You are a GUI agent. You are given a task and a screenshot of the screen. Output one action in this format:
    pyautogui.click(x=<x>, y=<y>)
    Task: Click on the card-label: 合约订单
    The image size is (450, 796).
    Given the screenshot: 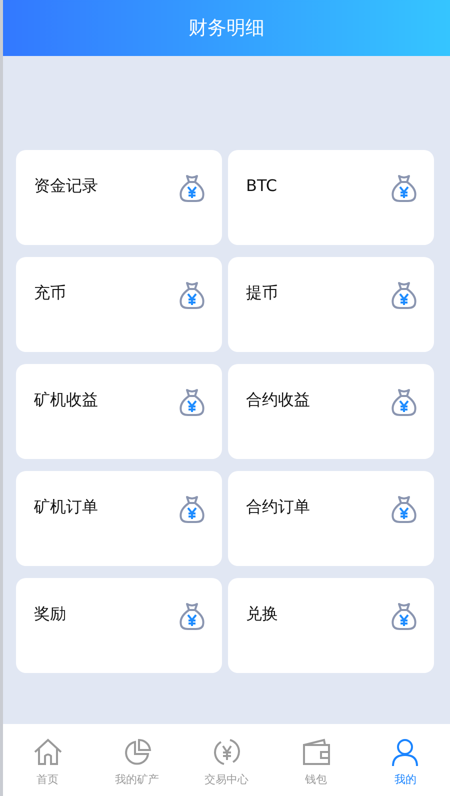 What is the action you would take?
    pyautogui.click(x=278, y=507)
    